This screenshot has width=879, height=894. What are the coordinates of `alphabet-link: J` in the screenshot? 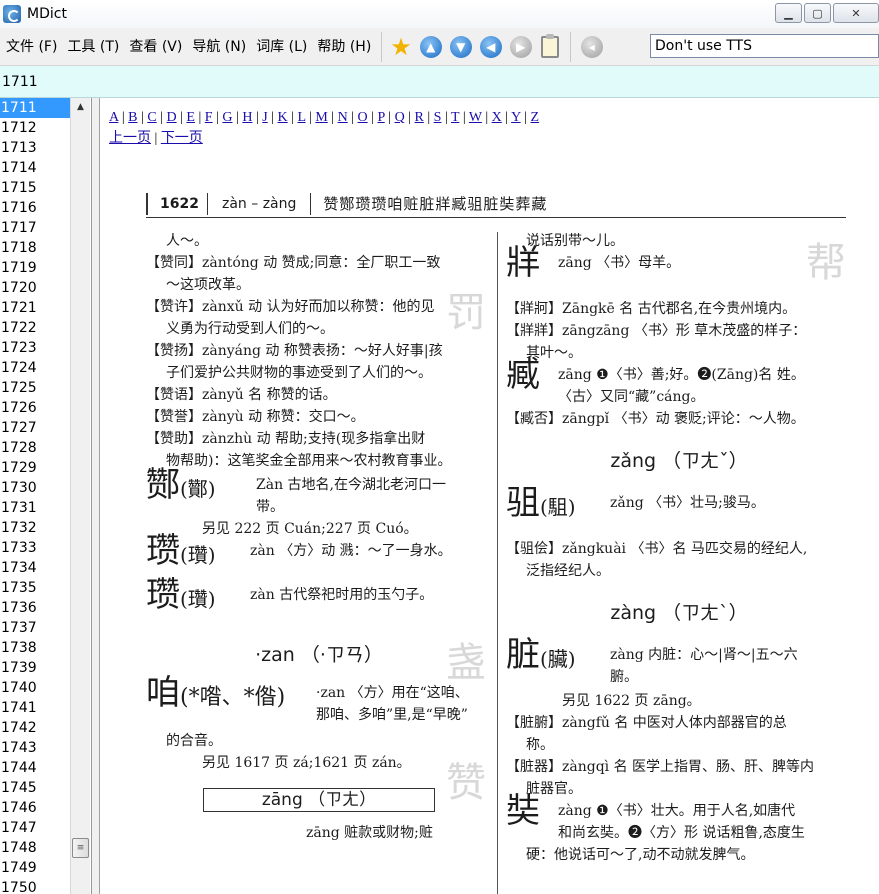 It's located at (264, 117).